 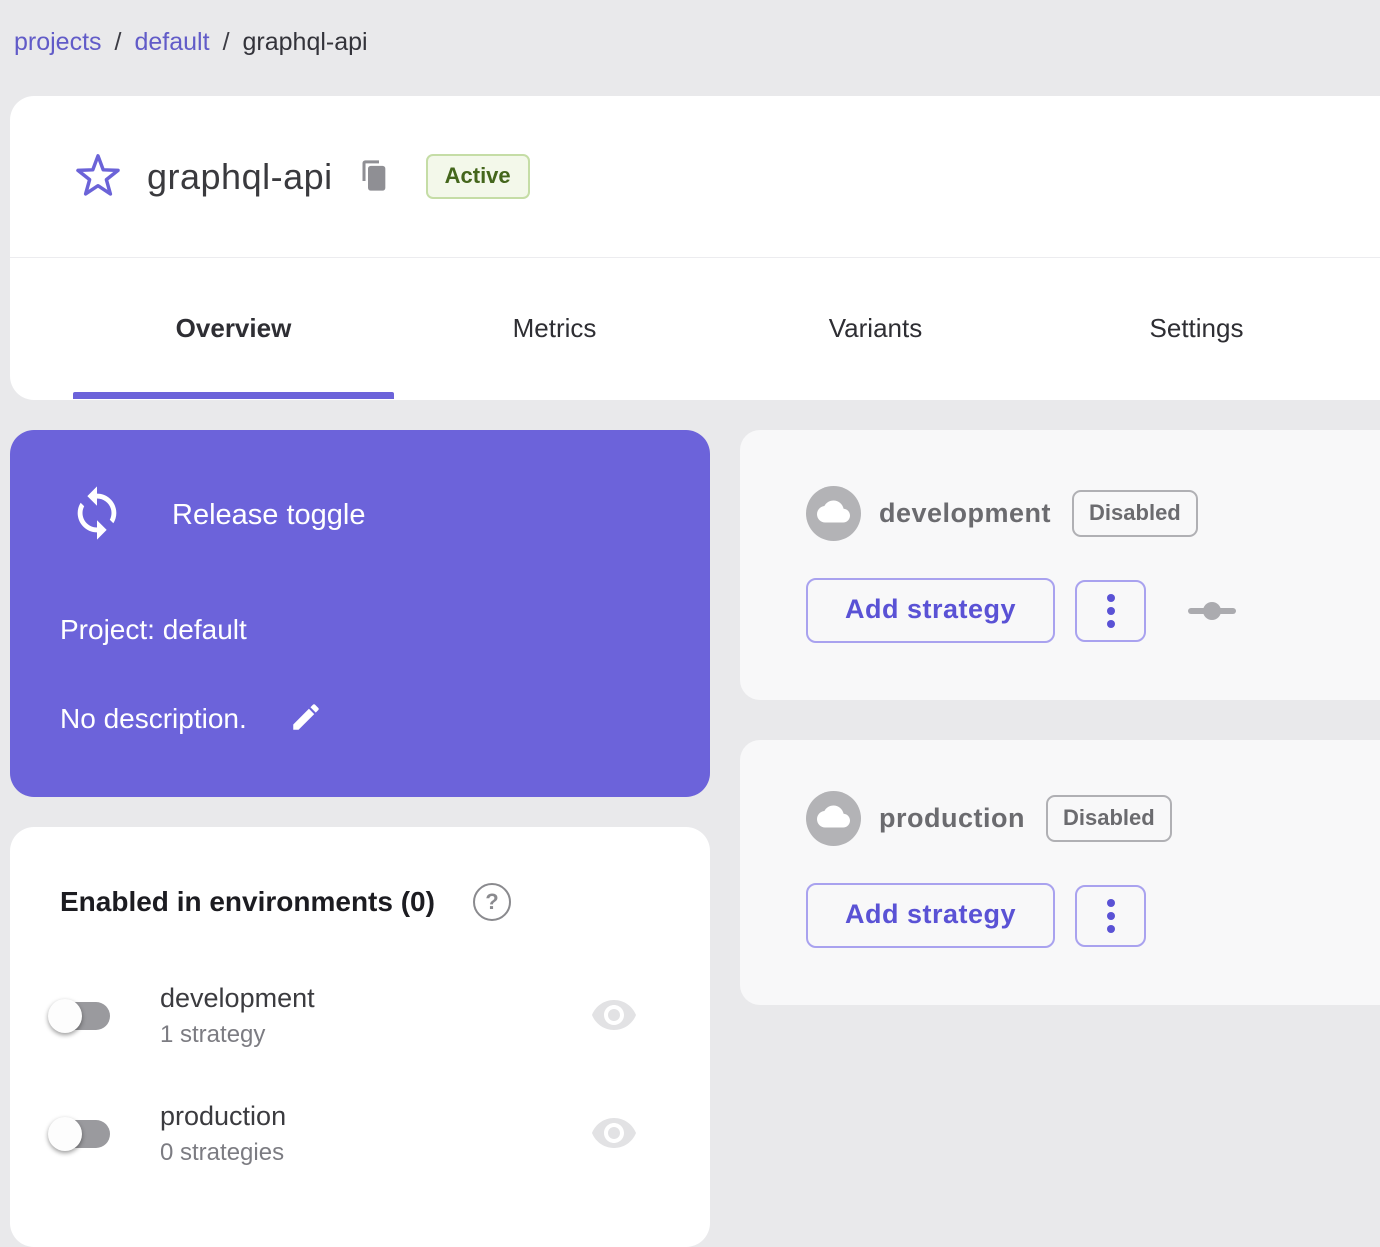 I want to click on tab-label: Overview, so click(x=233, y=328).